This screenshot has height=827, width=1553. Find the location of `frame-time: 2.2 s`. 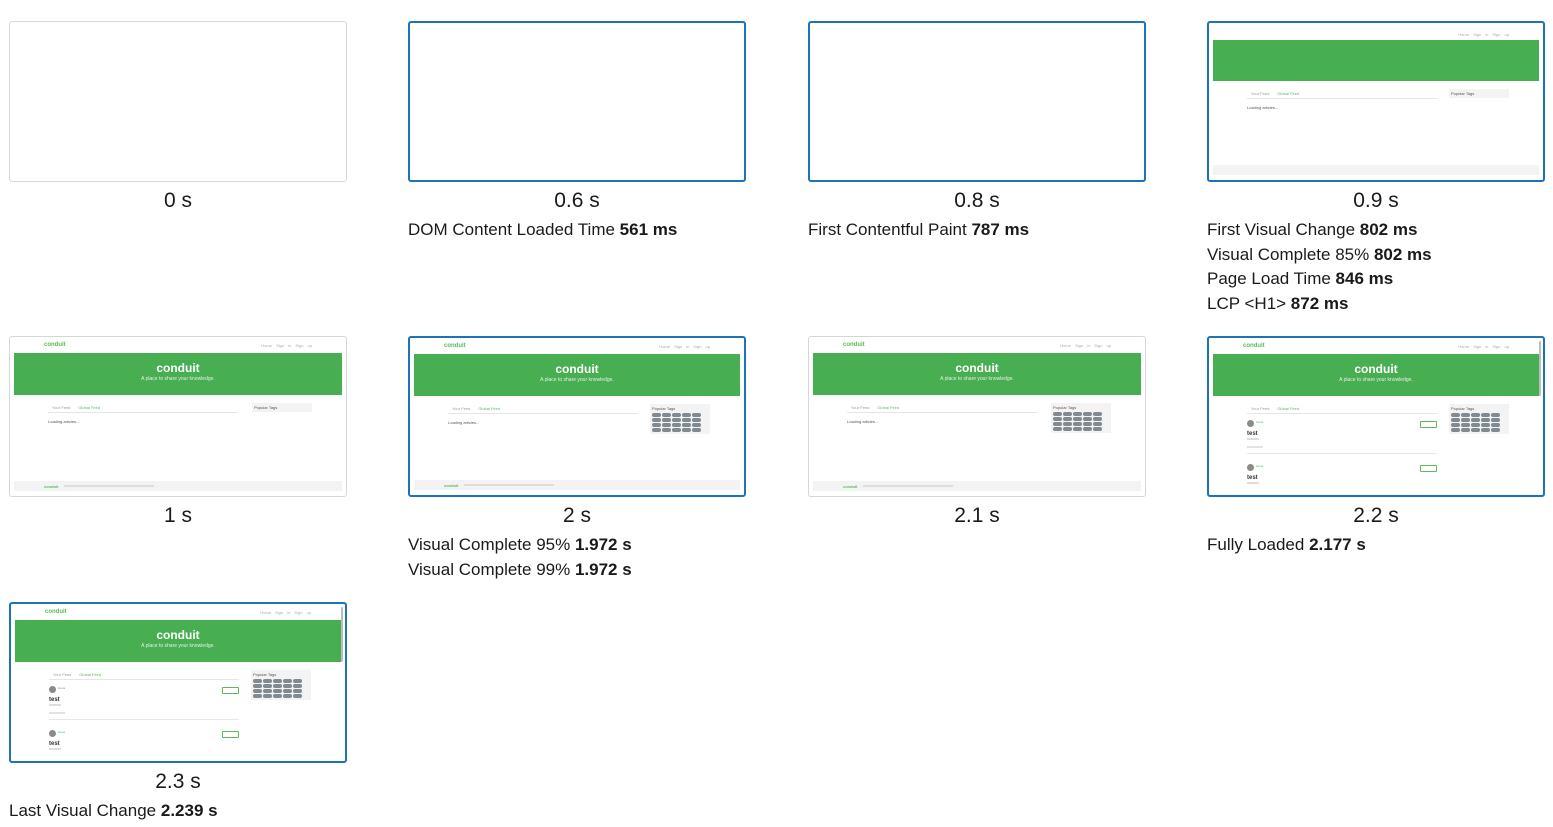

frame-time: 2.2 s is located at coordinates (1376, 515).